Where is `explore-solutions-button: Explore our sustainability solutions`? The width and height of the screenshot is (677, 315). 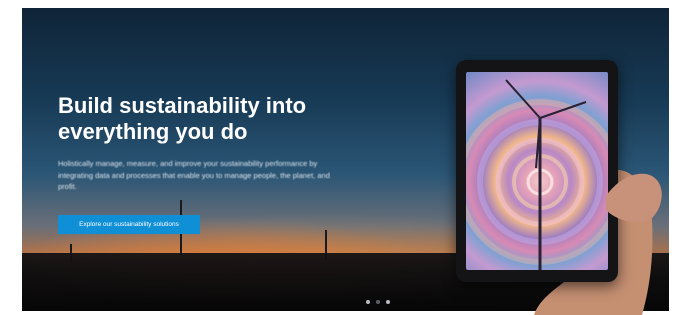
explore-solutions-button: Explore our sustainability solutions is located at coordinates (129, 224).